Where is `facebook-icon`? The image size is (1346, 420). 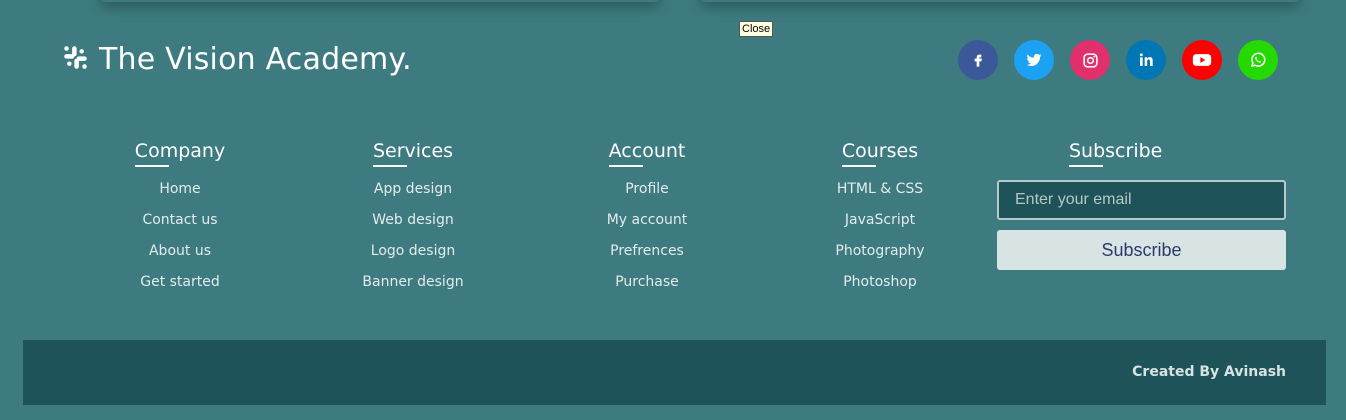
facebook-icon is located at coordinates (978, 60).